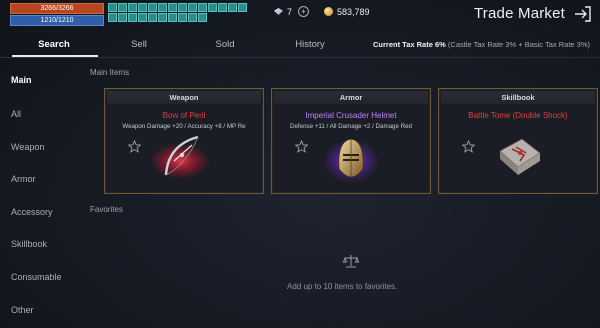 Image resolution: width=600 pixels, height=328 pixels. I want to click on page-title: Trade Market, so click(520, 13).